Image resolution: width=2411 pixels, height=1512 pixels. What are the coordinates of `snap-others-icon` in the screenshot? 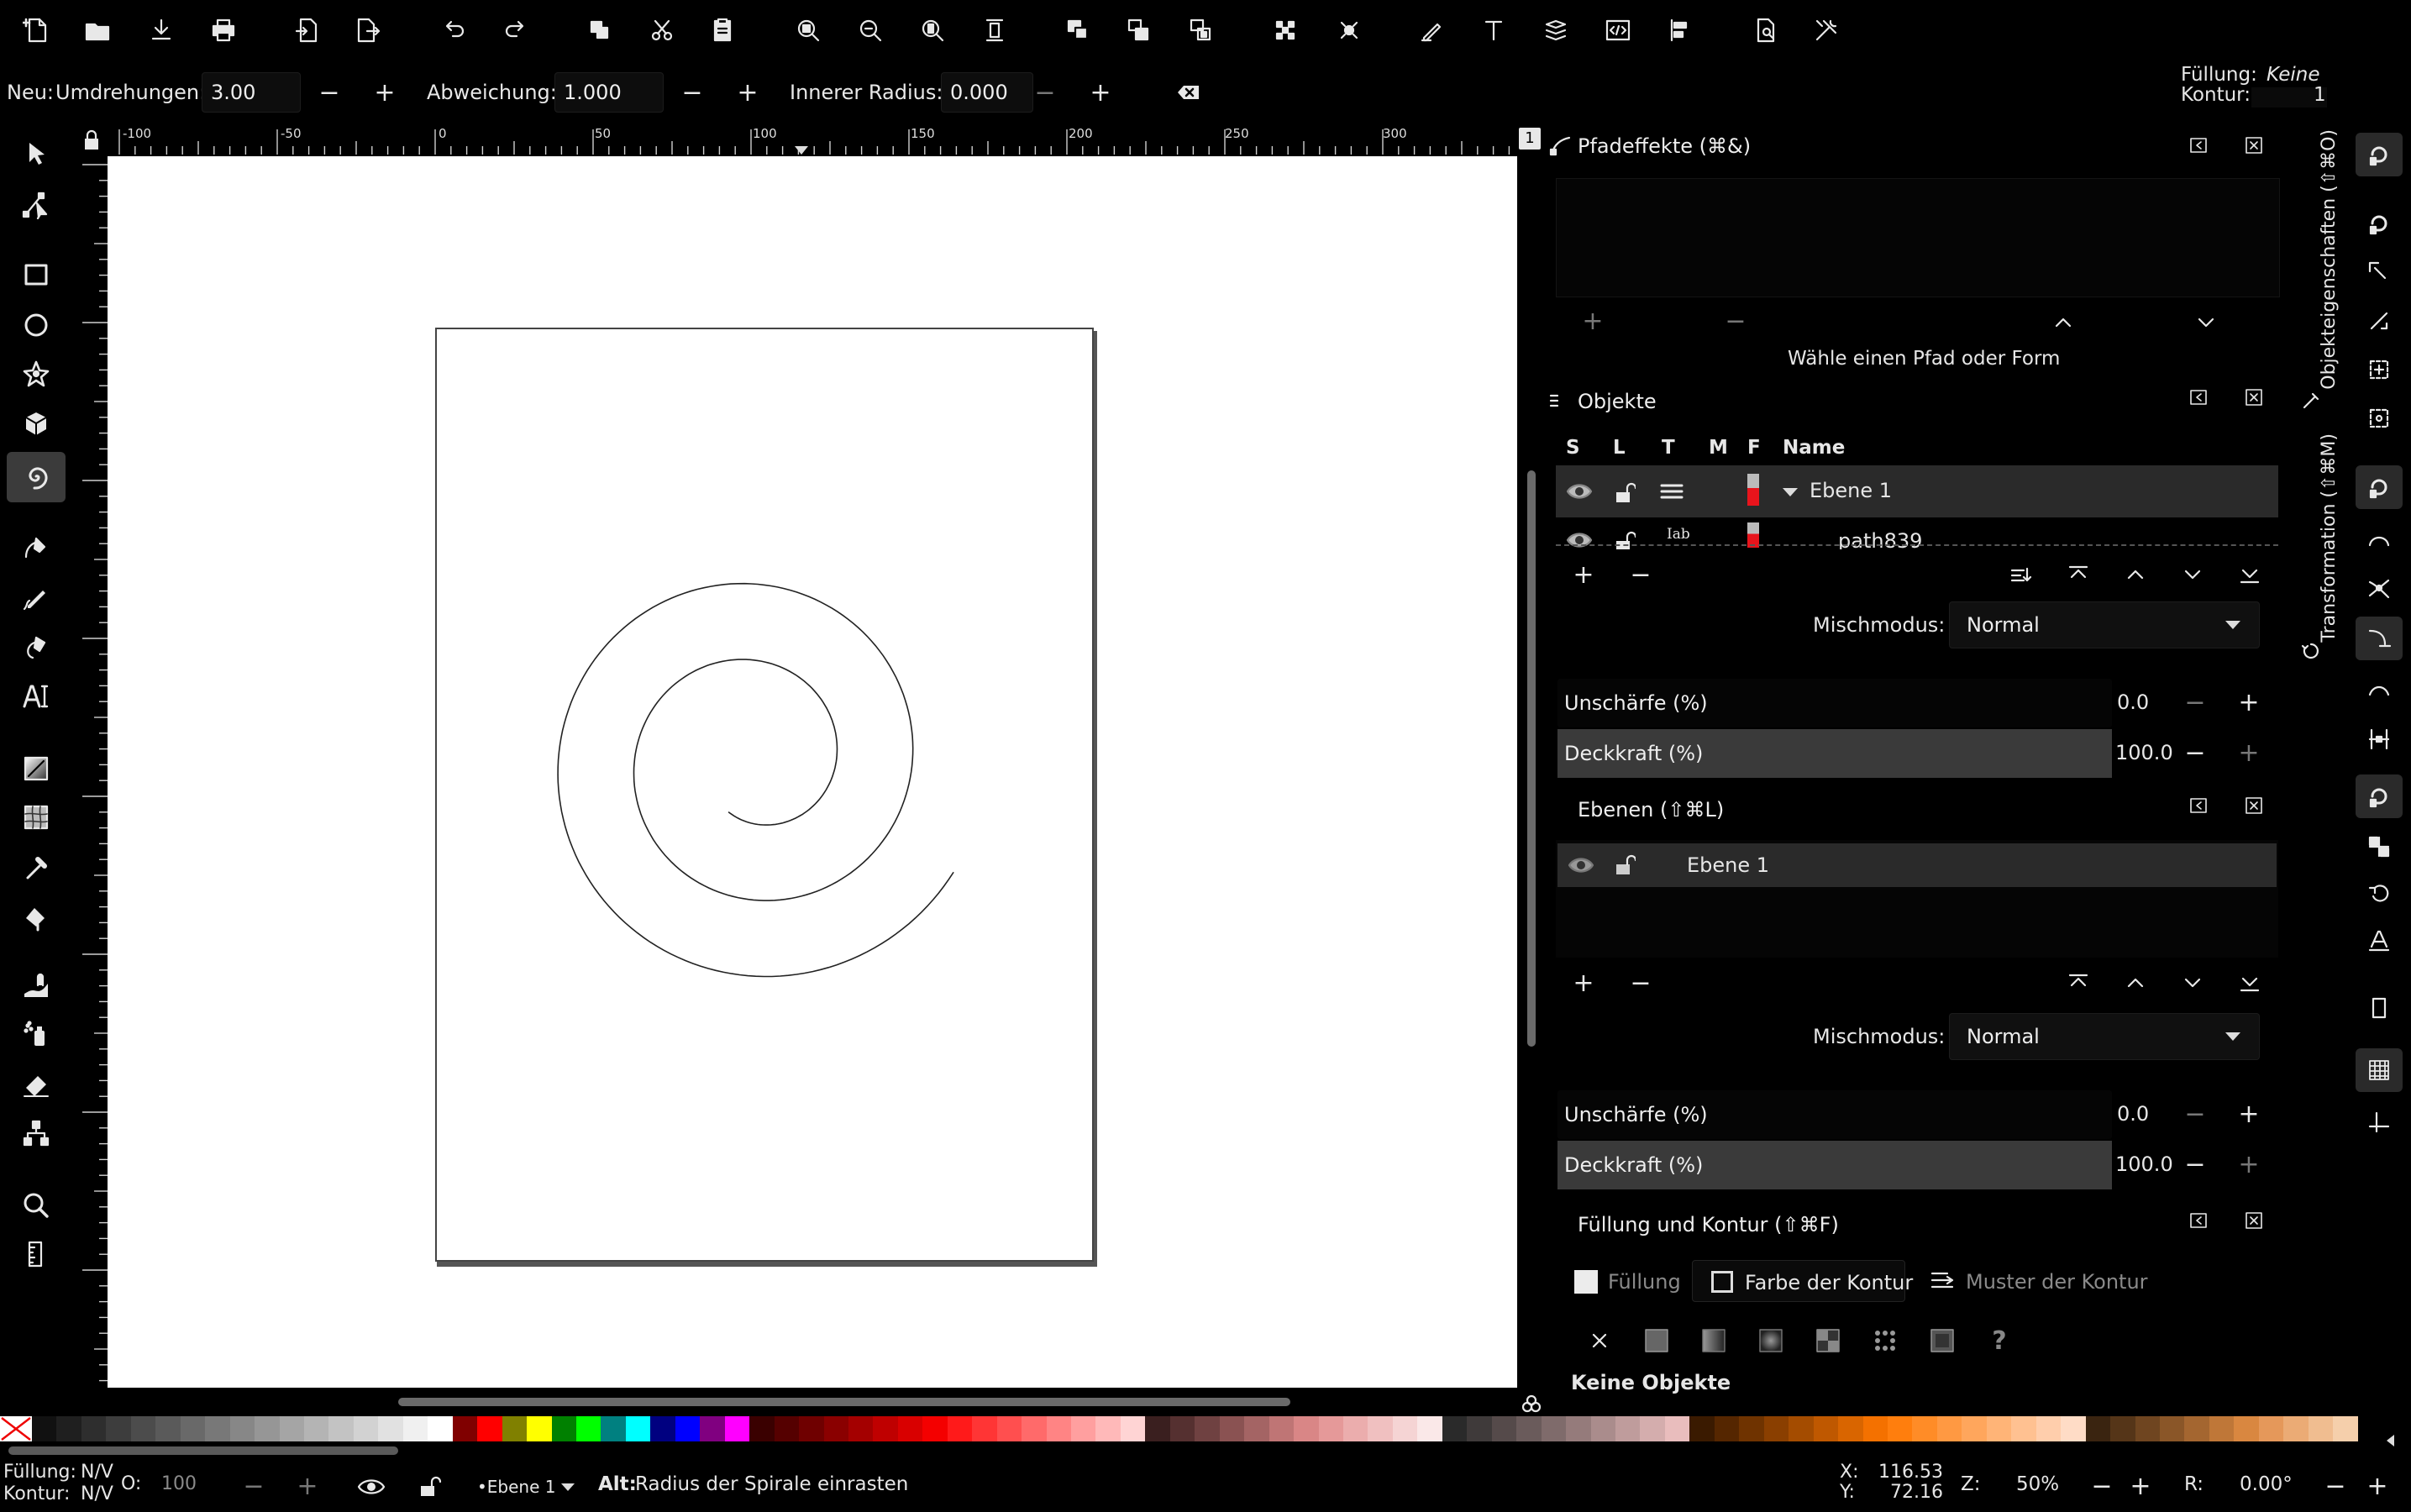 It's located at (2379, 796).